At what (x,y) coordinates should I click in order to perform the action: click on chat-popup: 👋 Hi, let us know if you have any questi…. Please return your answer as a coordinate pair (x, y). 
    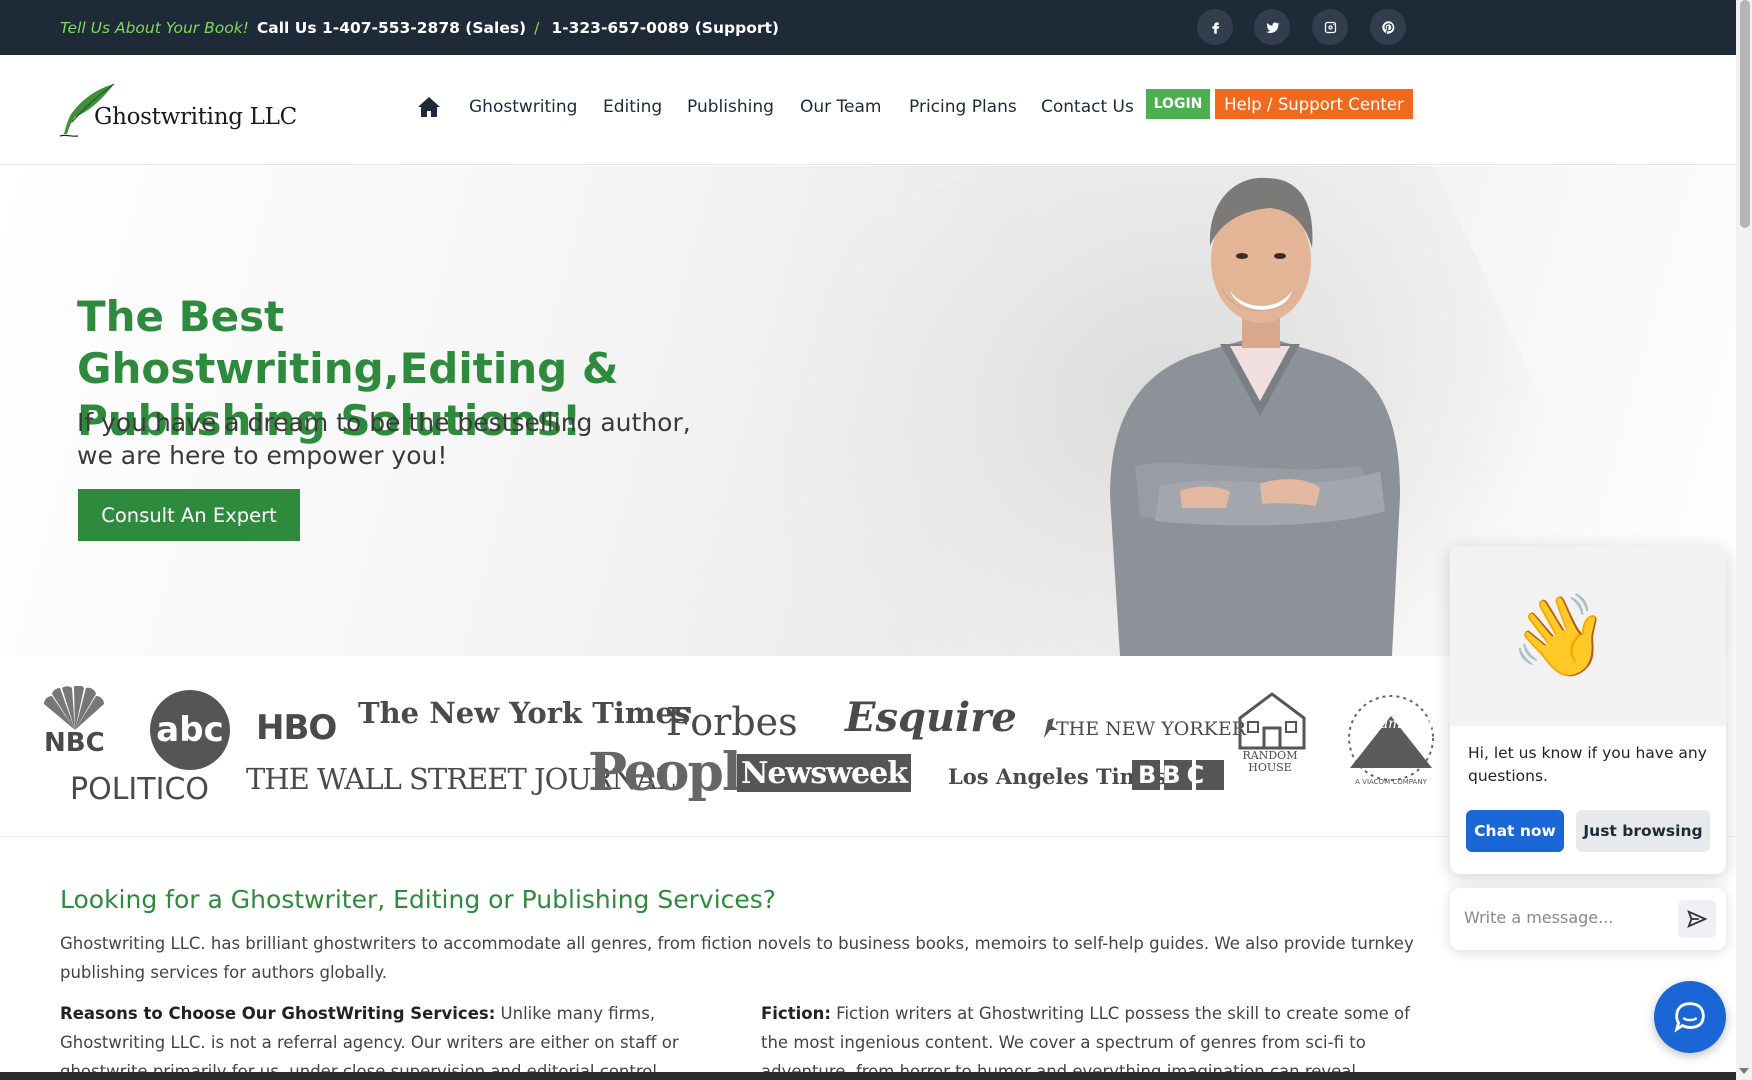
    Looking at the image, I should click on (1588, 710).